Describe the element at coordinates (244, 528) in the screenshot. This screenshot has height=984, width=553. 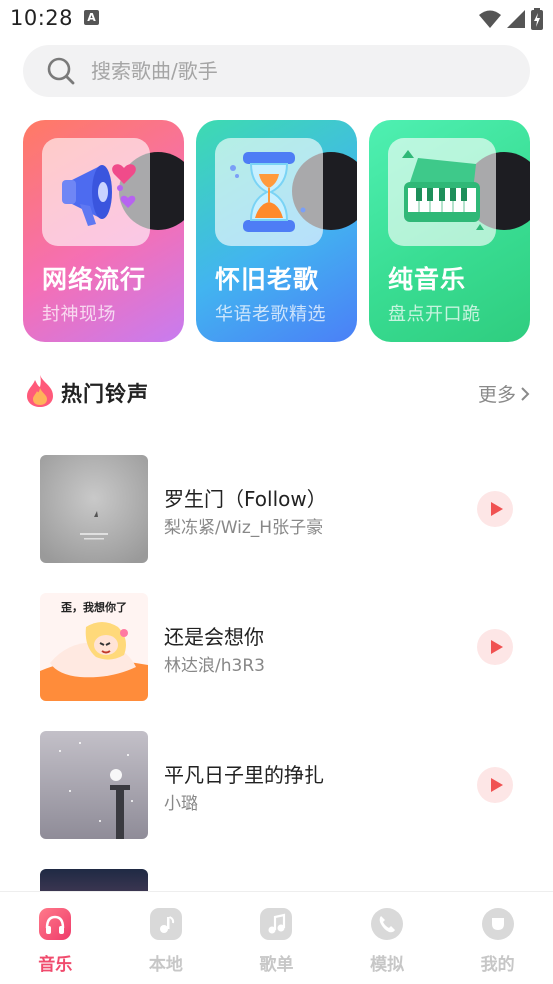
I see `song-artist: 梨冻紧/Wiz_H张子豪` at that location.